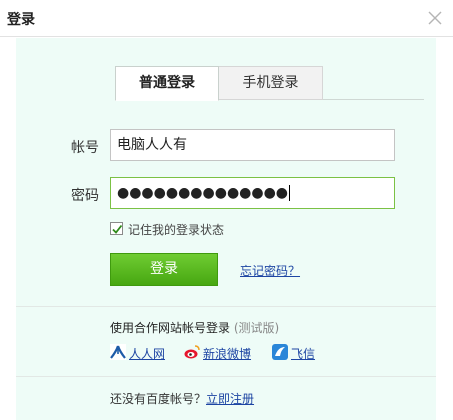  What do you see at coordinates (227, 354) in the screenshot?
I see `partner-sina-weibo-label: 新浪微博` at bounding box center [227, 354].